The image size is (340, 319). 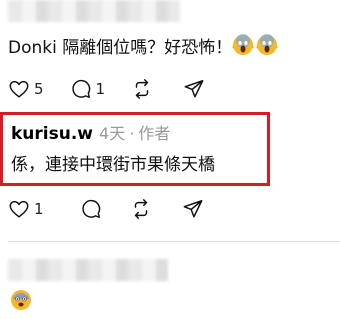 What do you see at coordinates (21, 302) in the screenshot?
I see `anxious-face-icon` at bounding box center [21, 302].